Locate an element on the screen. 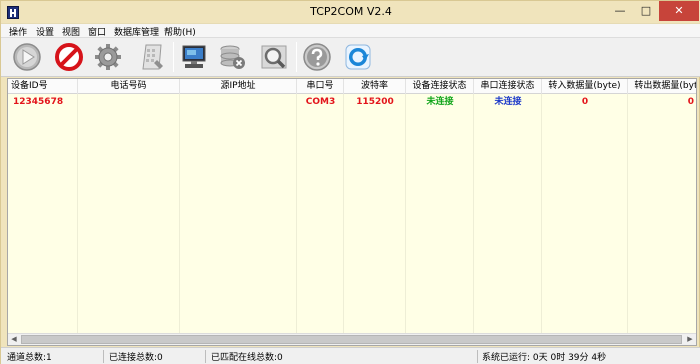 This screenshot has height=364, width=700. menu-bar: 操作 设置 视图 窗口 数据库管理 帮助(H) is located at coordinates (350, 30).